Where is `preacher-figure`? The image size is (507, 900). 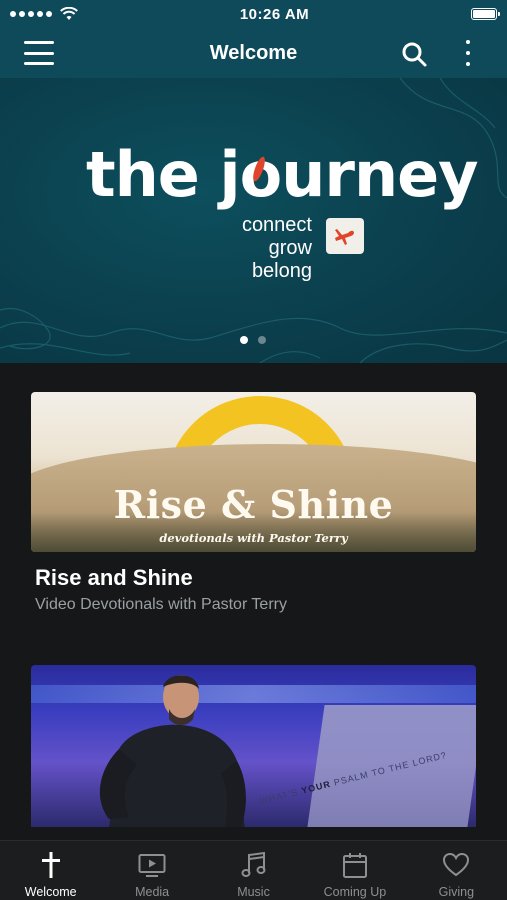 preacher-figure is located at coordinates (172, 751).